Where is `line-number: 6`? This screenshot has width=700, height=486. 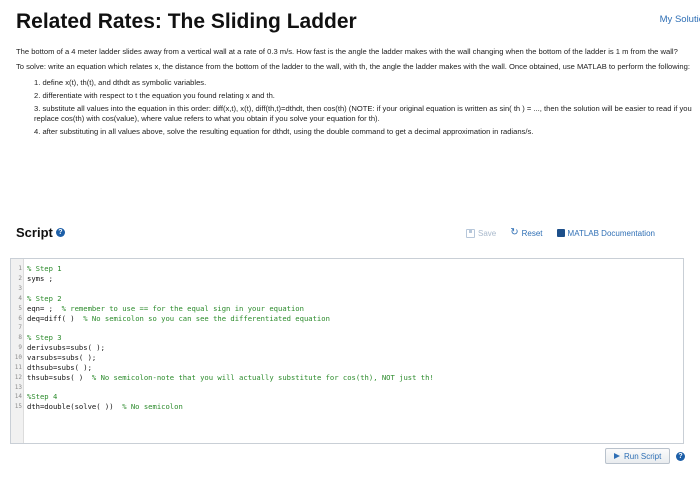 line-number: 6 is located at coordinates (20, 318).